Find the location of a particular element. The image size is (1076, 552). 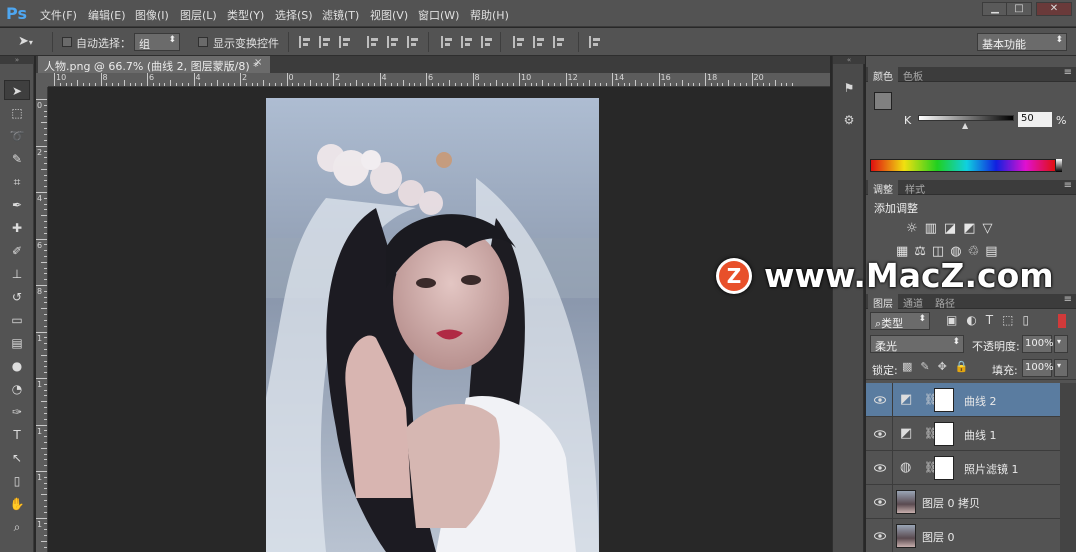

eraser-tool-icon: ▭ is located at coordinates (17, 320).